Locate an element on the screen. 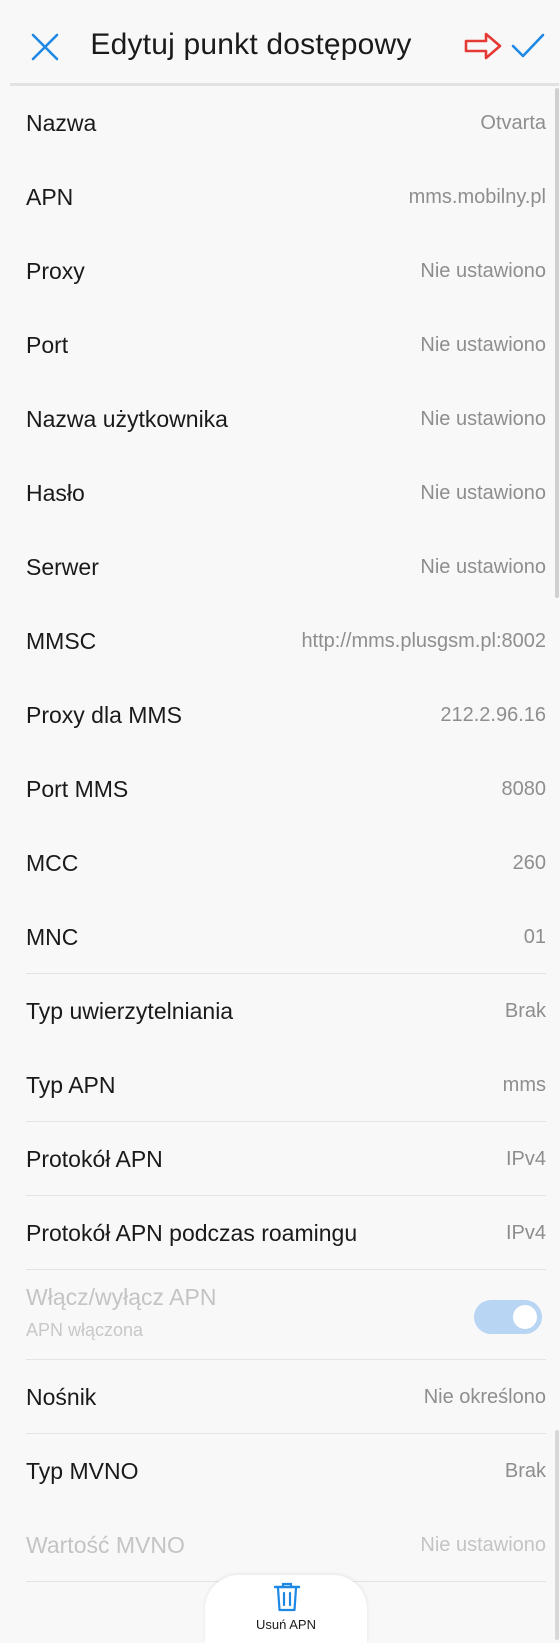 The image size is (560, 1643). field-mmsc: MMSC http://mms.plusgsm.pl:8002 is located at coordinates (280, 641).